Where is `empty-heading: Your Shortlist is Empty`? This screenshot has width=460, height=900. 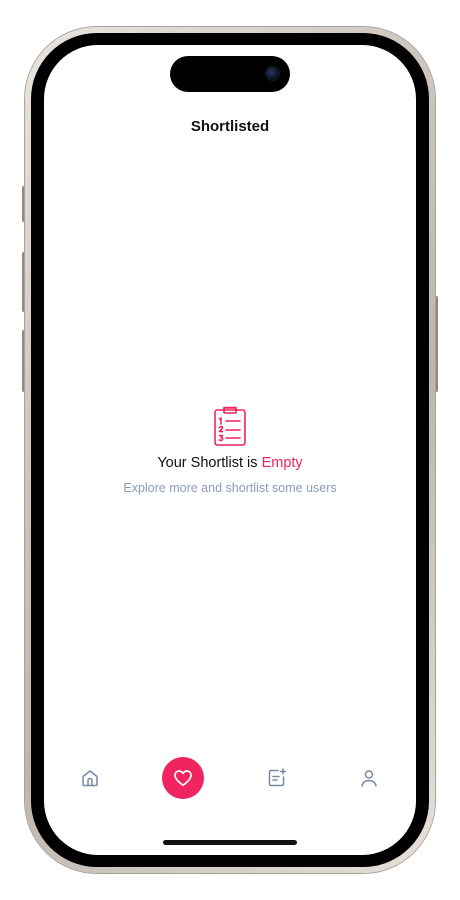
empty-heading: Your Shortlist is Empty is located at coordinates (230, 463).